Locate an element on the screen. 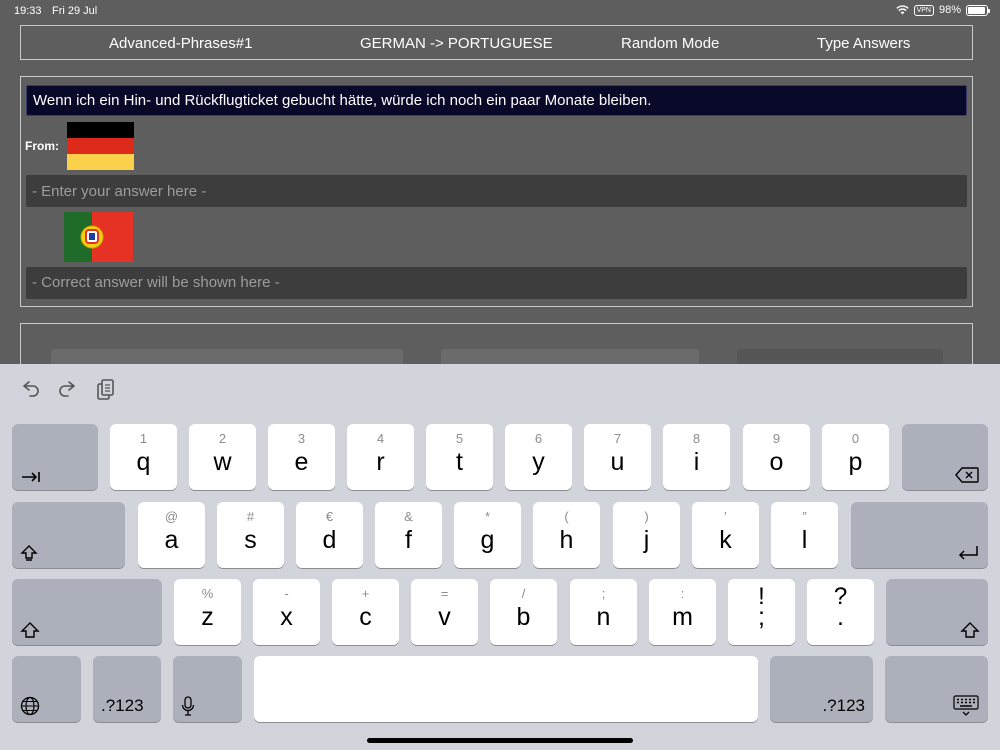 The image size is (1000, 750). key-i: 8i is located at coordinates (696, 457).